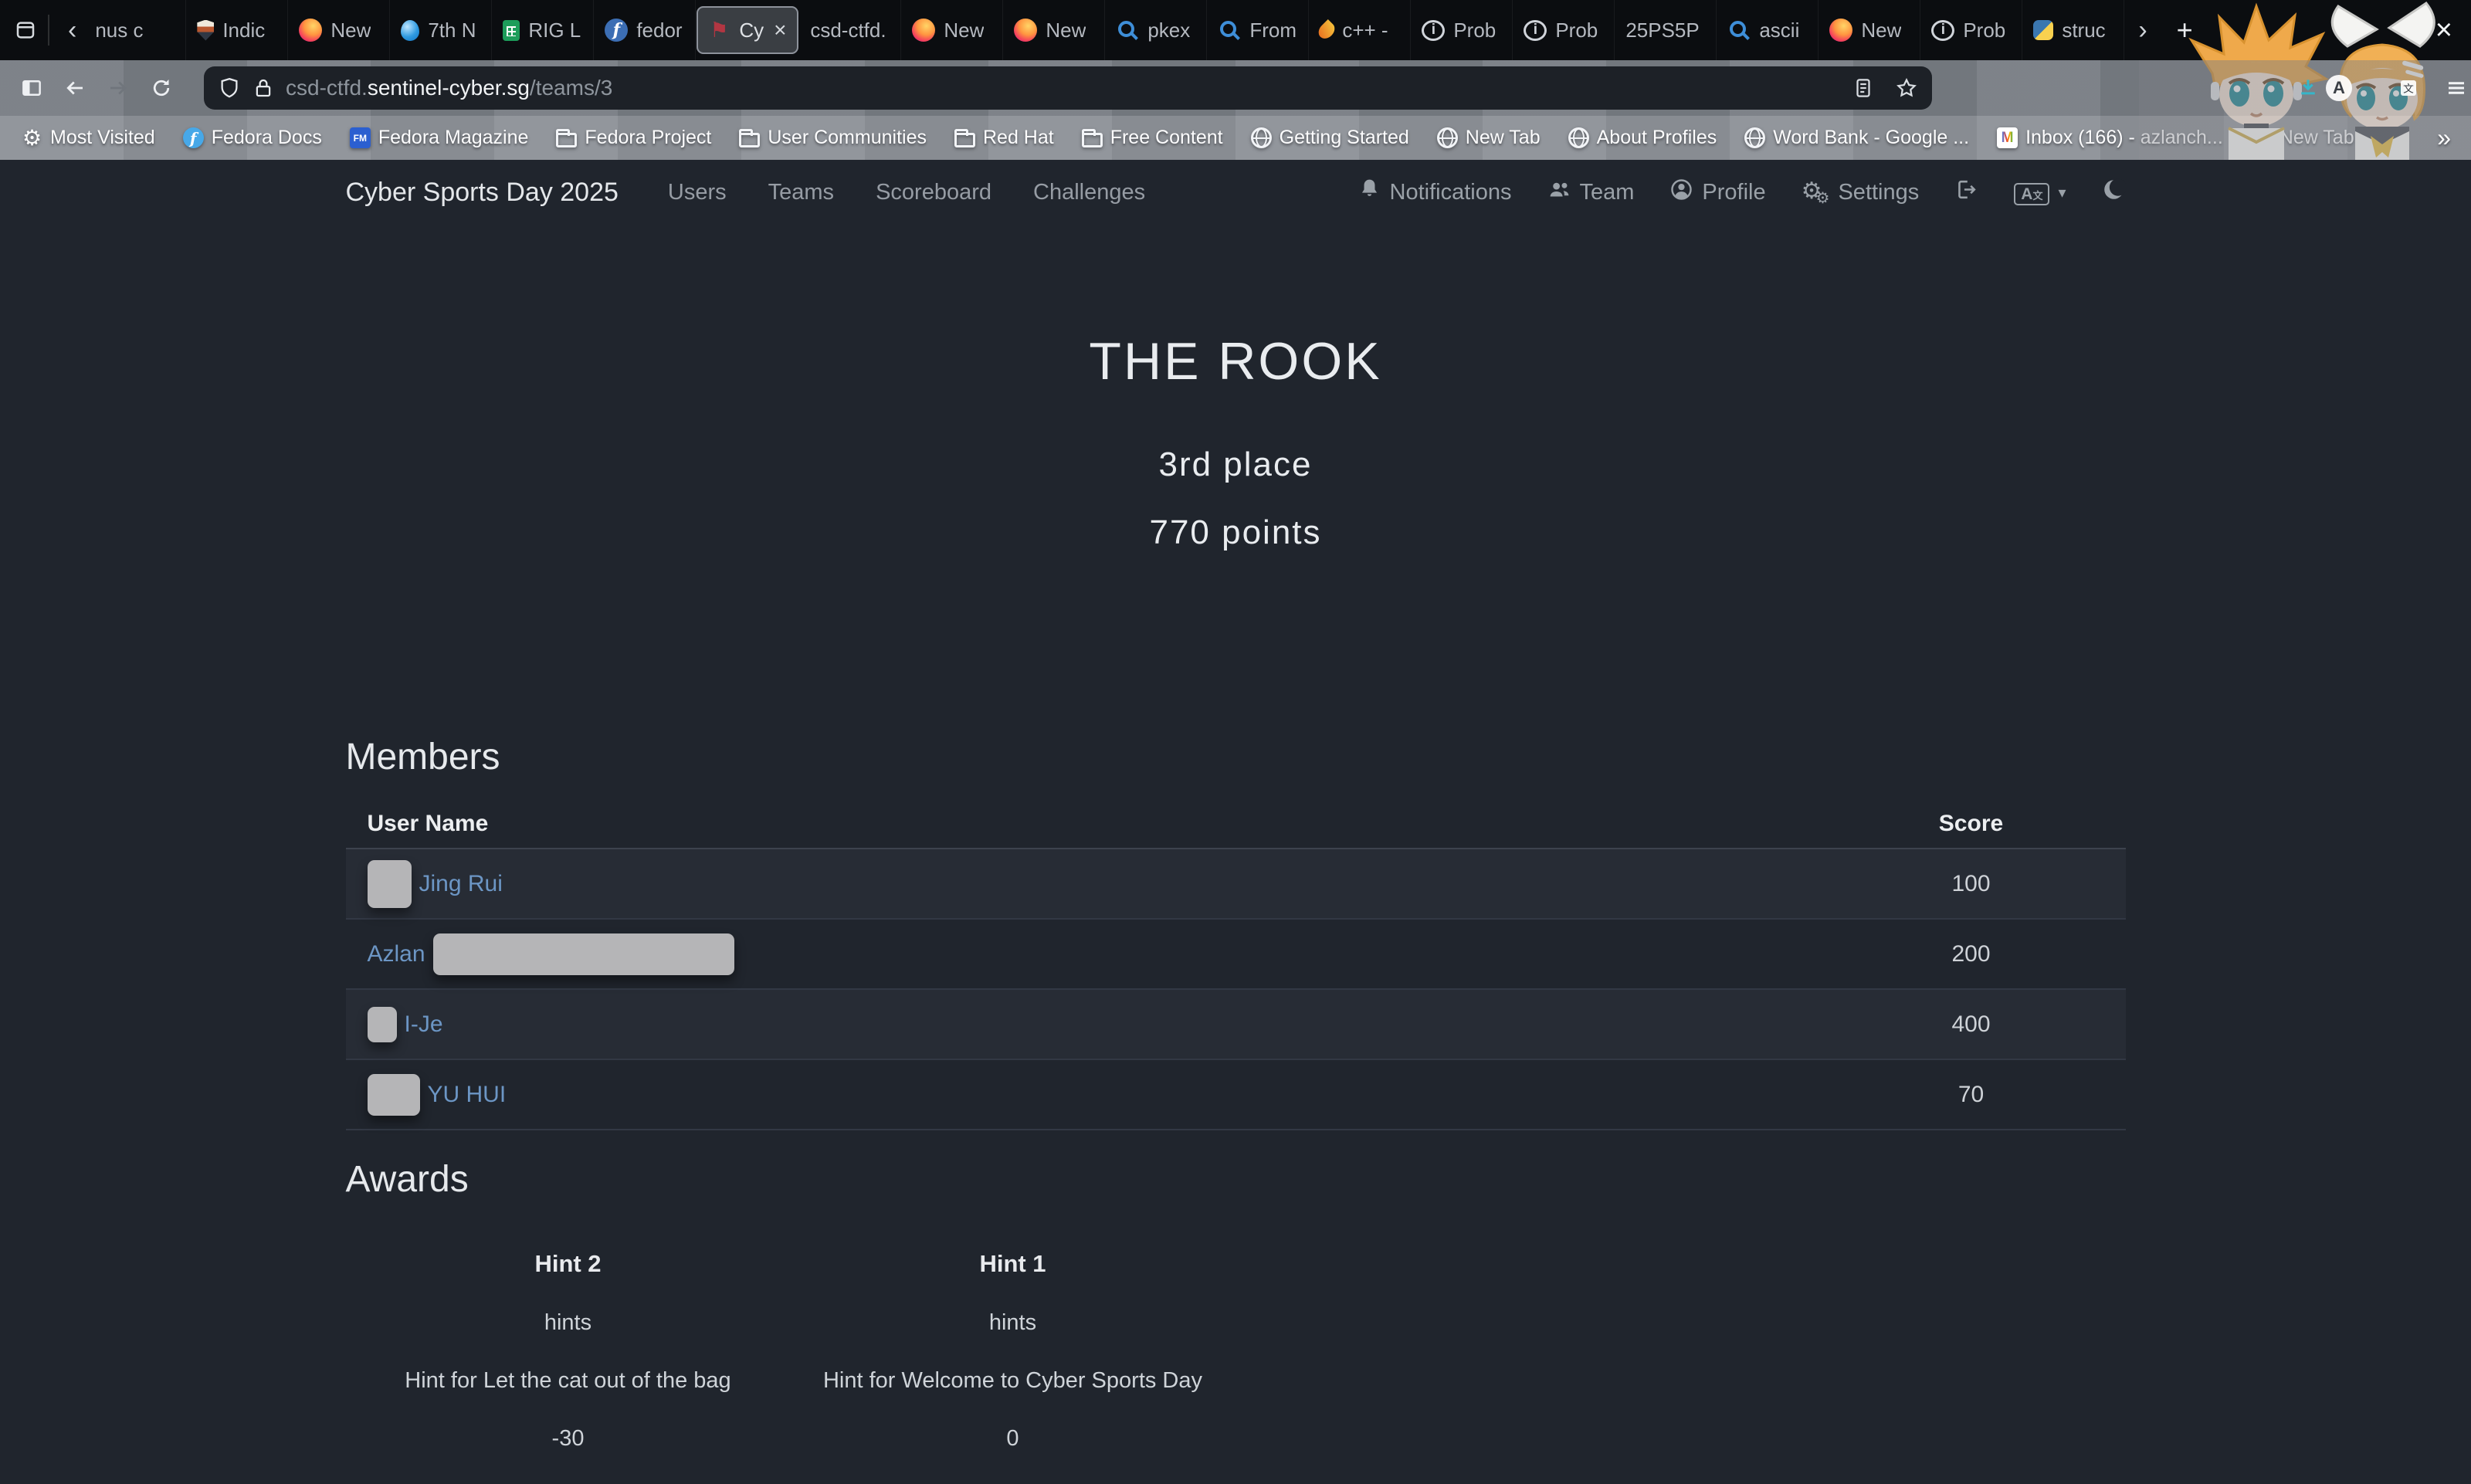  I want to click on bookmark-label: Red Hat, so click(1018, 137).